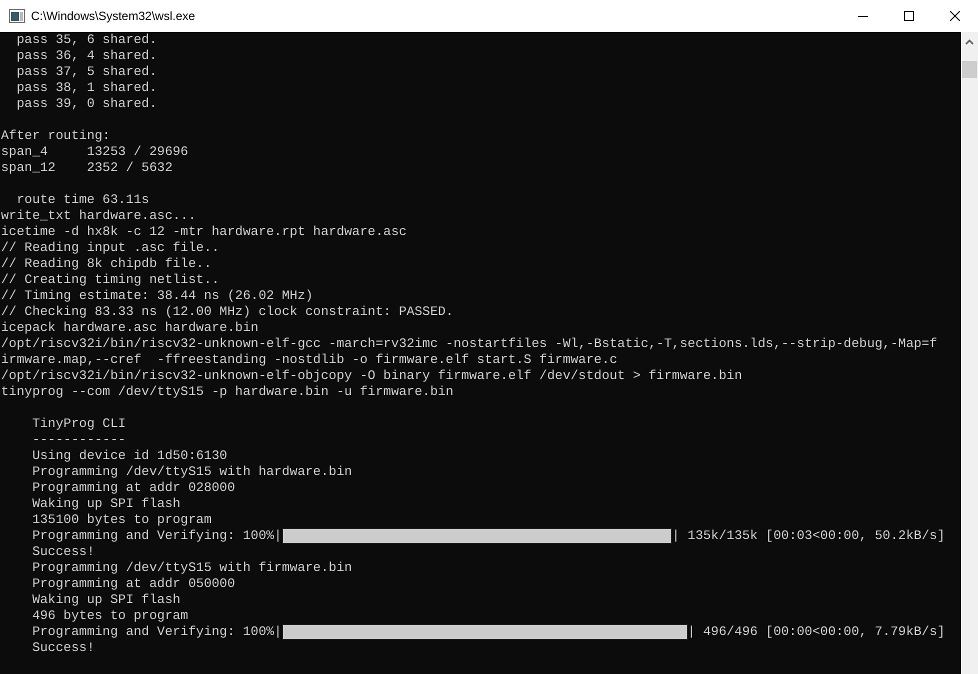 The width and height of the screenshot is (978, 674). Describe the element at coordinates (121, 519) in the screenshot. I see `terminal-line: 135100 bytes to program` at that location.